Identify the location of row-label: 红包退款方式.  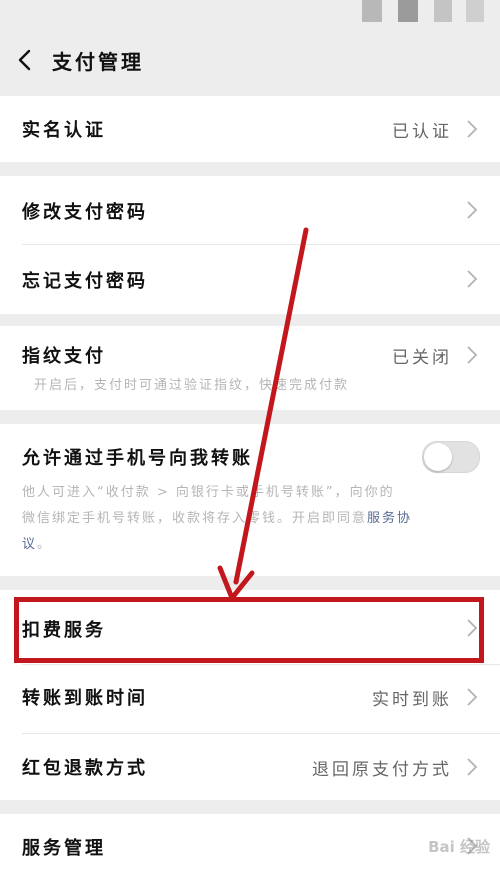
(85, 768).